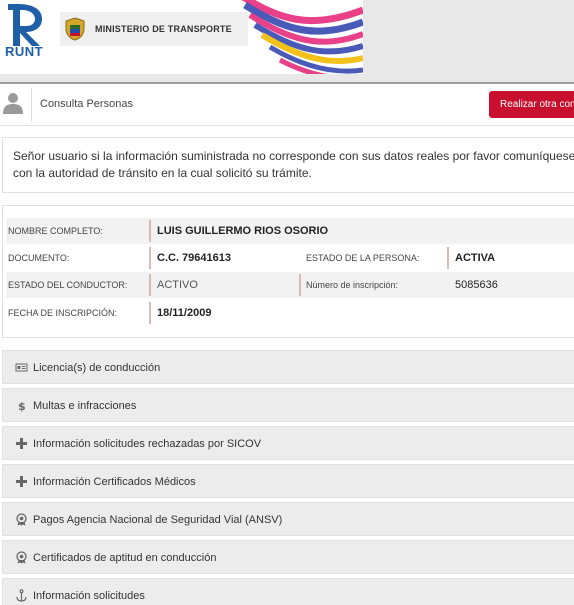 The width and height of the screenshot is (574, 605). What do you see at coordinates (288, 557) in the screenshot?
I see `section-certificados-aptitud: Certificados de aptitud en conducción` at bounding box center [288, 557].